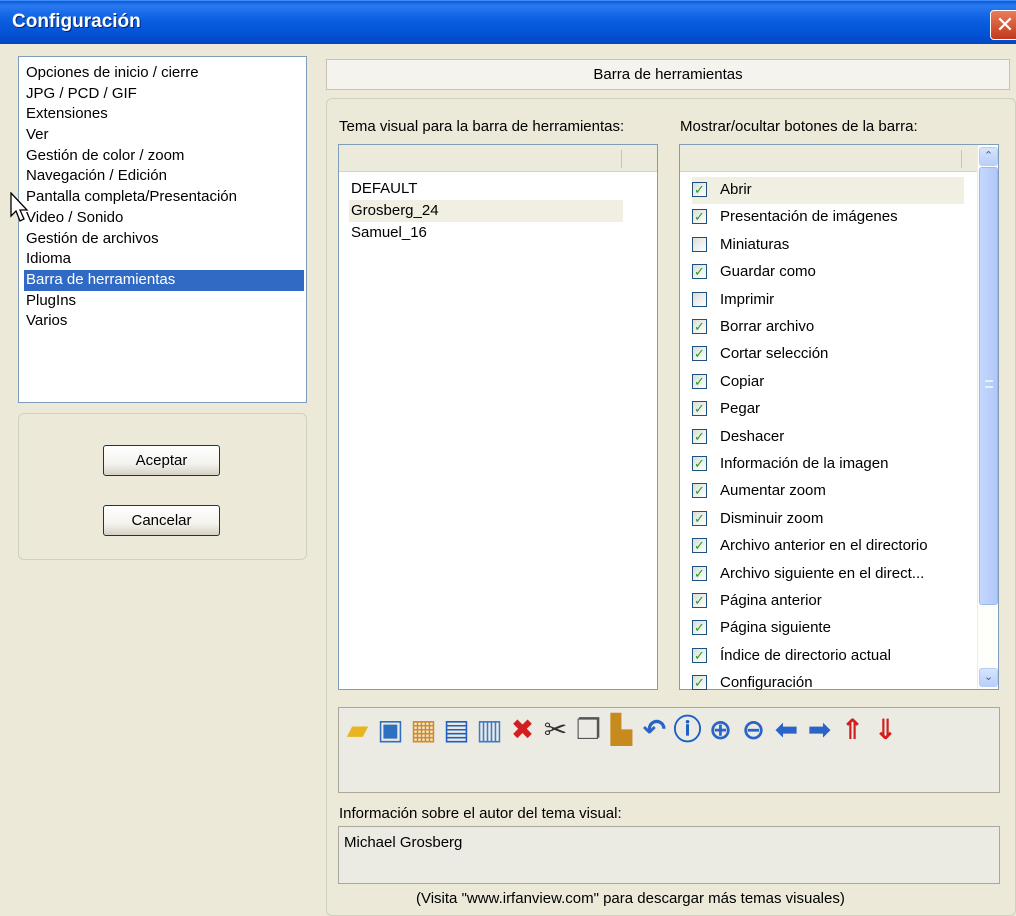 The height and width of the screenshot is (916, 1016). What do you see at coordinates (799, 126) in the screenshot?
I see `buttons-list-label: Mostrar/ocultar botones de la barra:` at bounding box center [799, 126].